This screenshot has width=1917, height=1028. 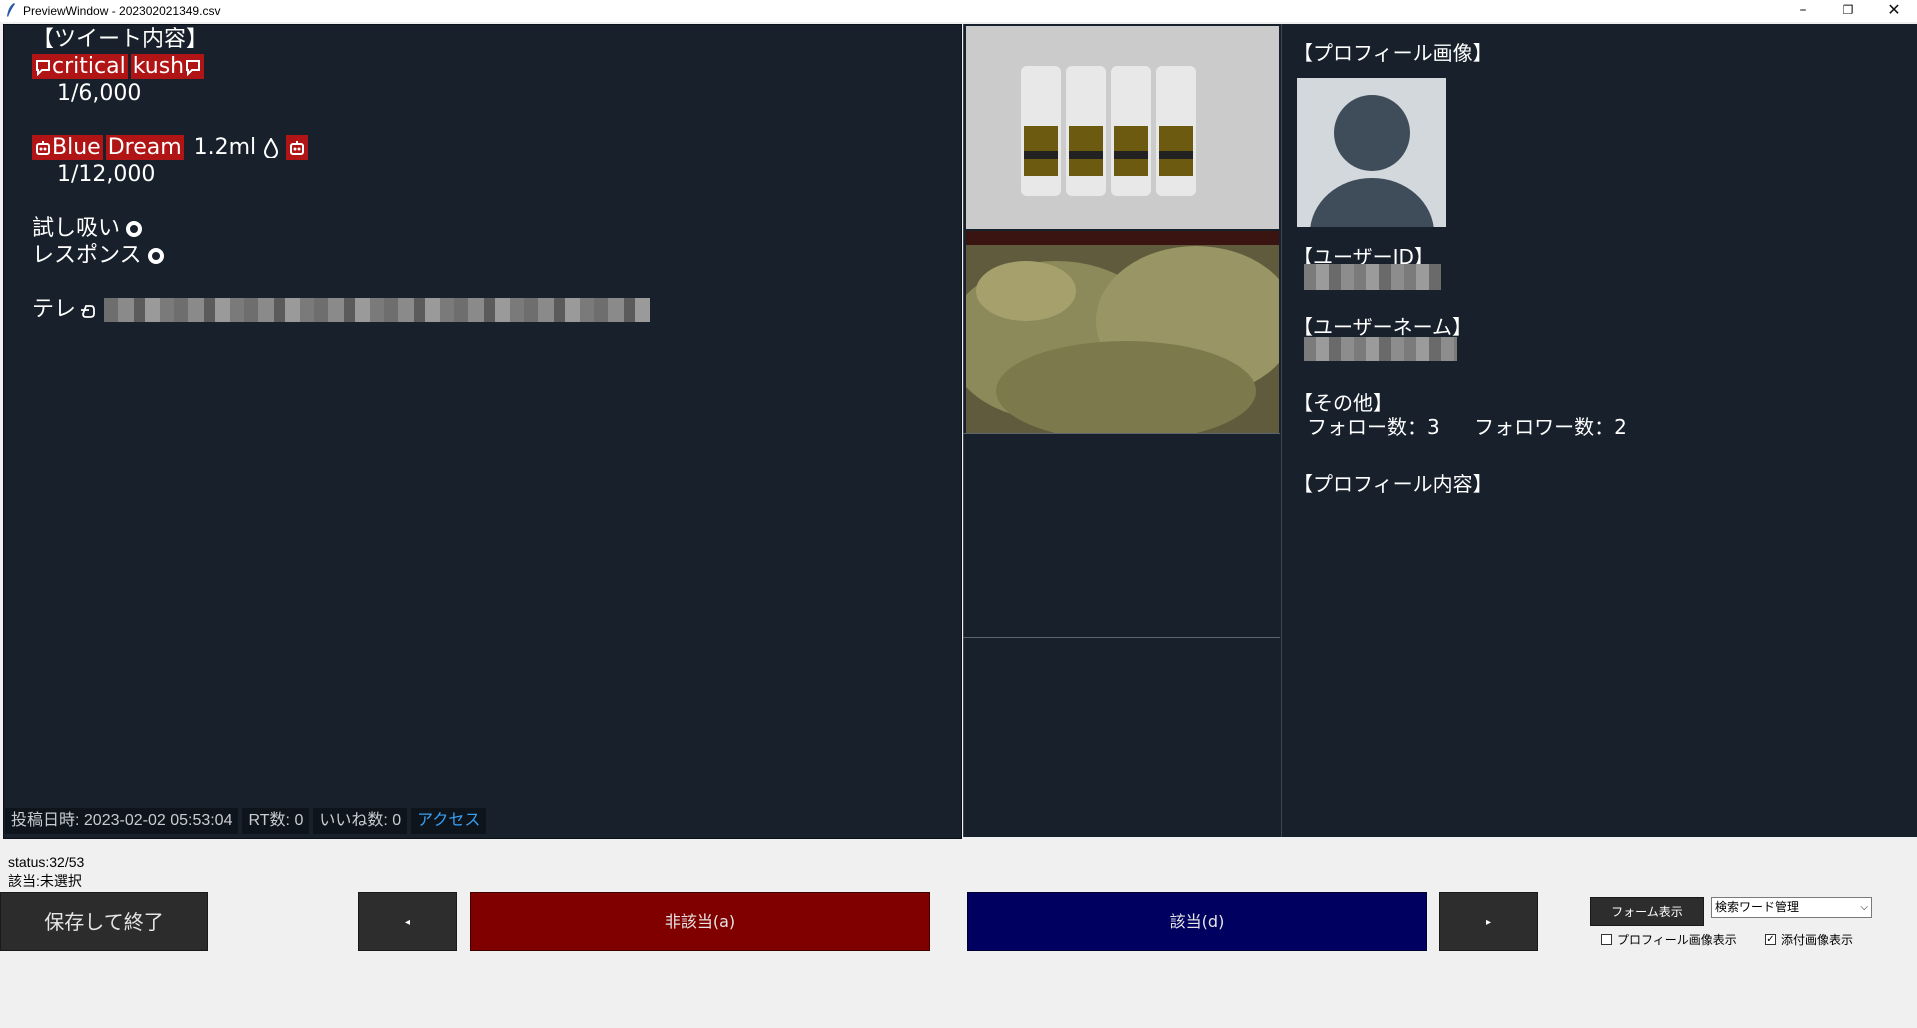 What do you see at coordinates (1620, 427) in the screenshot?
I see `follower-count: 2` at bounding box center [1620, 427].